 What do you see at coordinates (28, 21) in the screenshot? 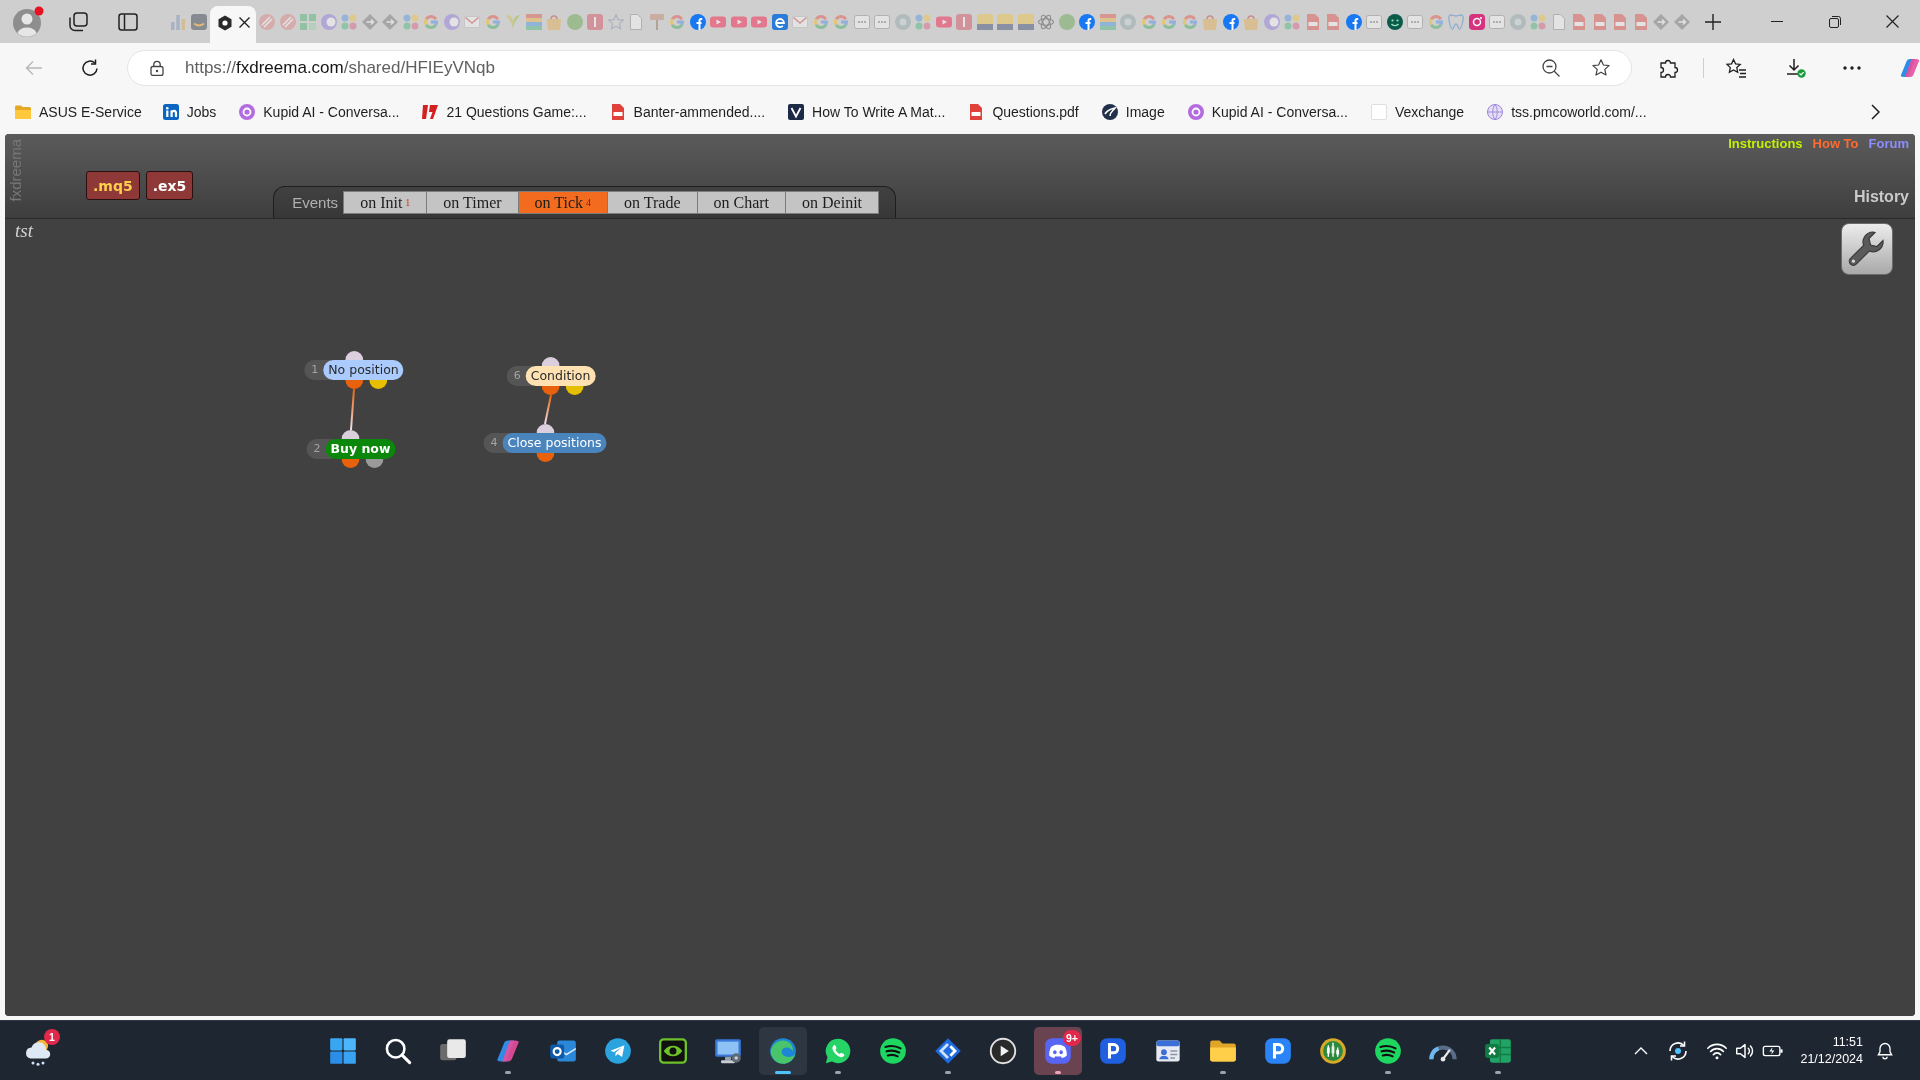
I see `avatar-icon` at bounding box center [28, 21].